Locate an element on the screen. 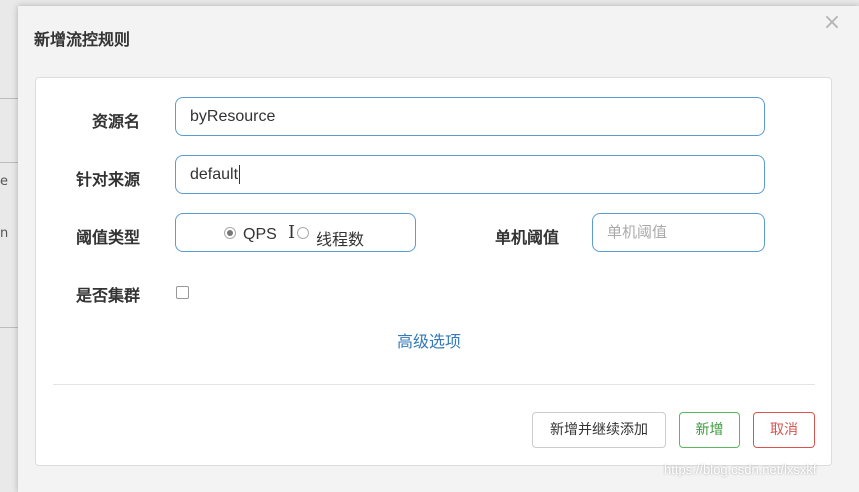 This screenshot has width=859, height=492. resource-name-label: 资源名 is located at coordinates (115, 121).